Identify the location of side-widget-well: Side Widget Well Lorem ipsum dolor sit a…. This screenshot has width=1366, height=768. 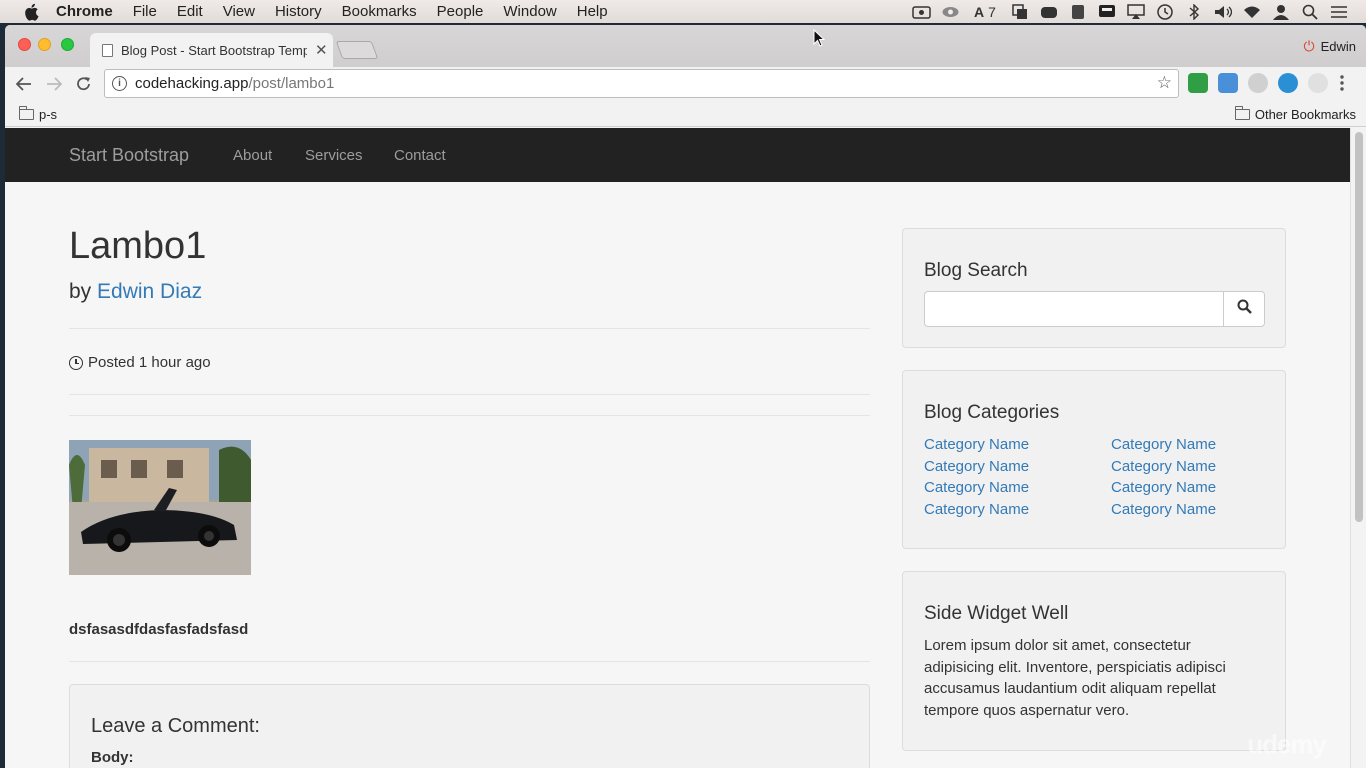
(1094, 661).